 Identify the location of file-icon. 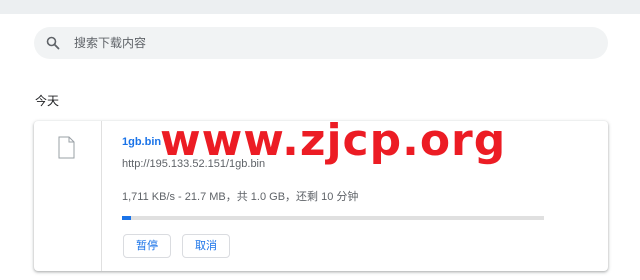
(66, 147).